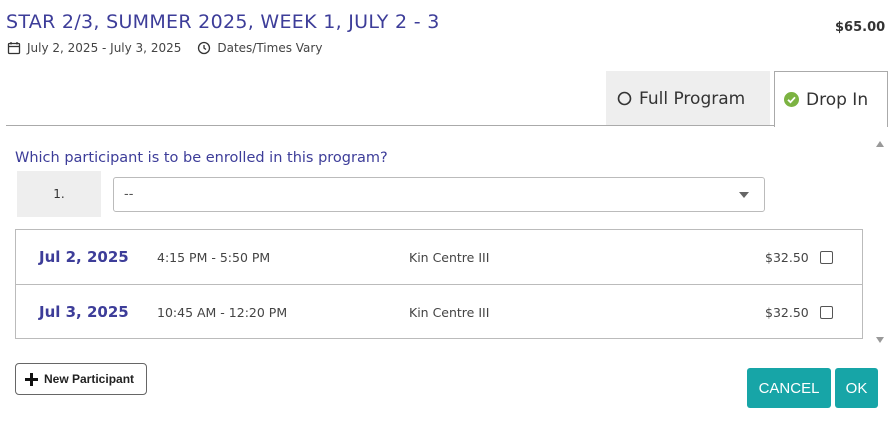  I want to click on session-time: 4:15 PM - 5:50 PM, so click(214, 257).